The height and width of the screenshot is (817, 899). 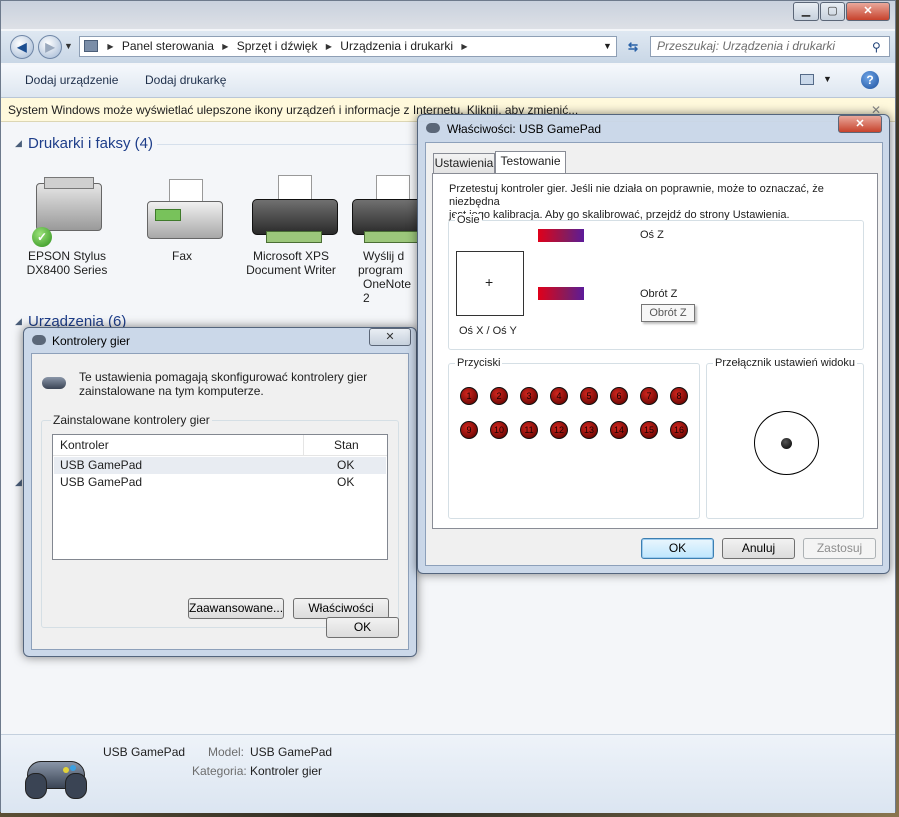 I want to click on explorer-titlebar: ▁ ▢ ✕, so click(x=448, y=15).